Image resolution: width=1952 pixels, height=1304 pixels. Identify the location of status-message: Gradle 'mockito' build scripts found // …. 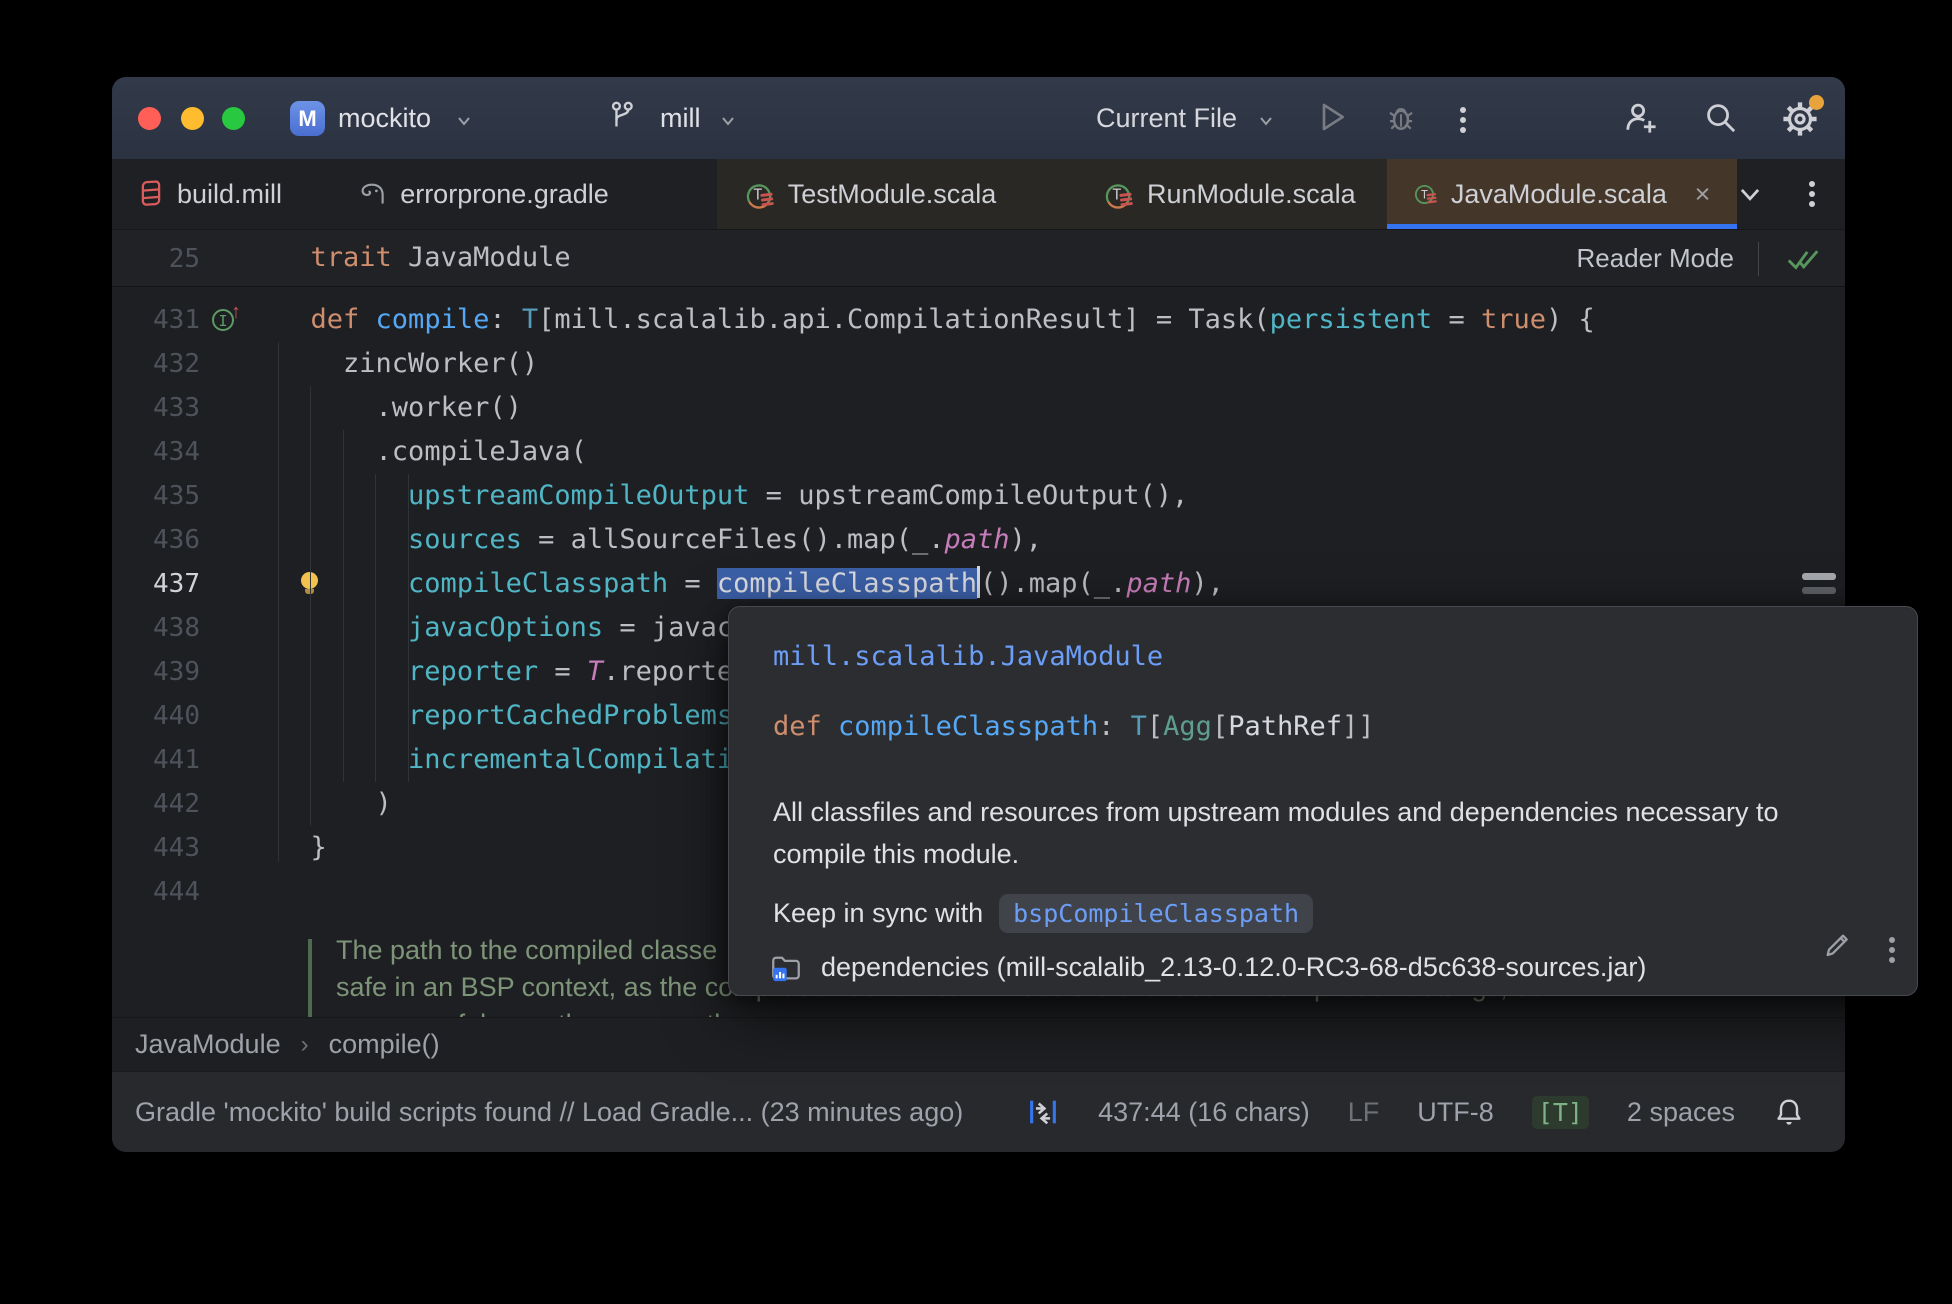
(537, 1112).